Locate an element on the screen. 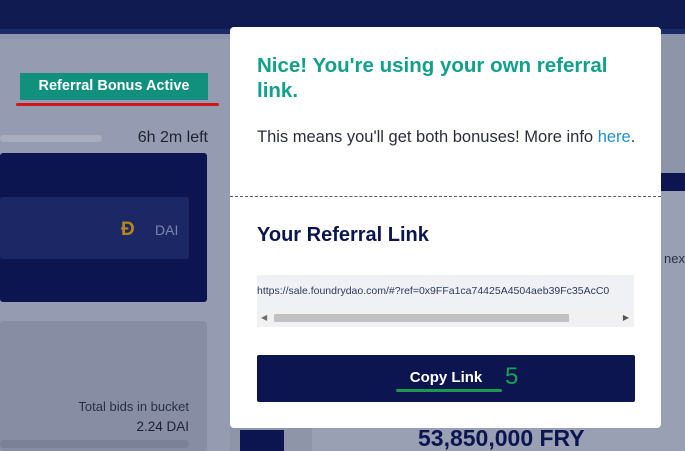  copy-link-label: Copy Link is located at coordinates (446, 377).